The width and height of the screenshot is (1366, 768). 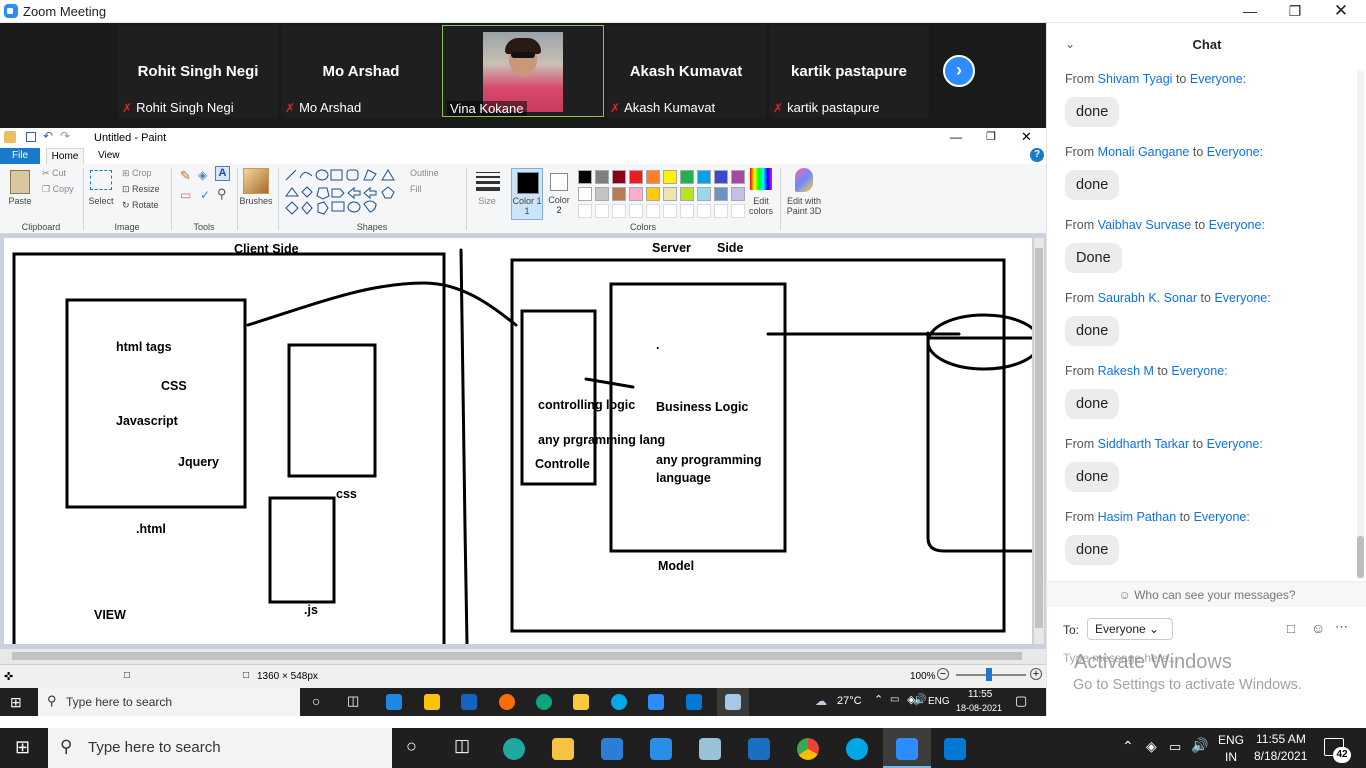 What do you see at coordinates (202, 175) in the screenshot?
I see `fill-bucket-icon: ◈` at bounding box center [202, 175].